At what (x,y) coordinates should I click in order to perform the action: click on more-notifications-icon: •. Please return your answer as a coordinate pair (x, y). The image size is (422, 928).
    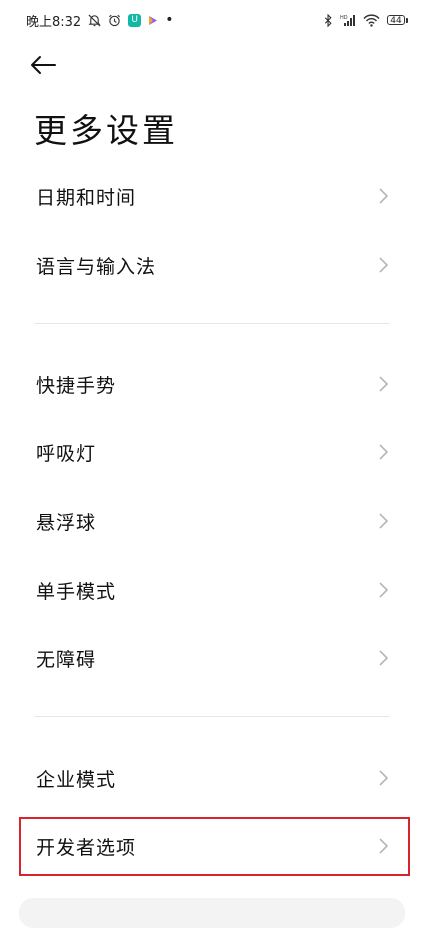
    Looking at the image, I should click on (169, 20).